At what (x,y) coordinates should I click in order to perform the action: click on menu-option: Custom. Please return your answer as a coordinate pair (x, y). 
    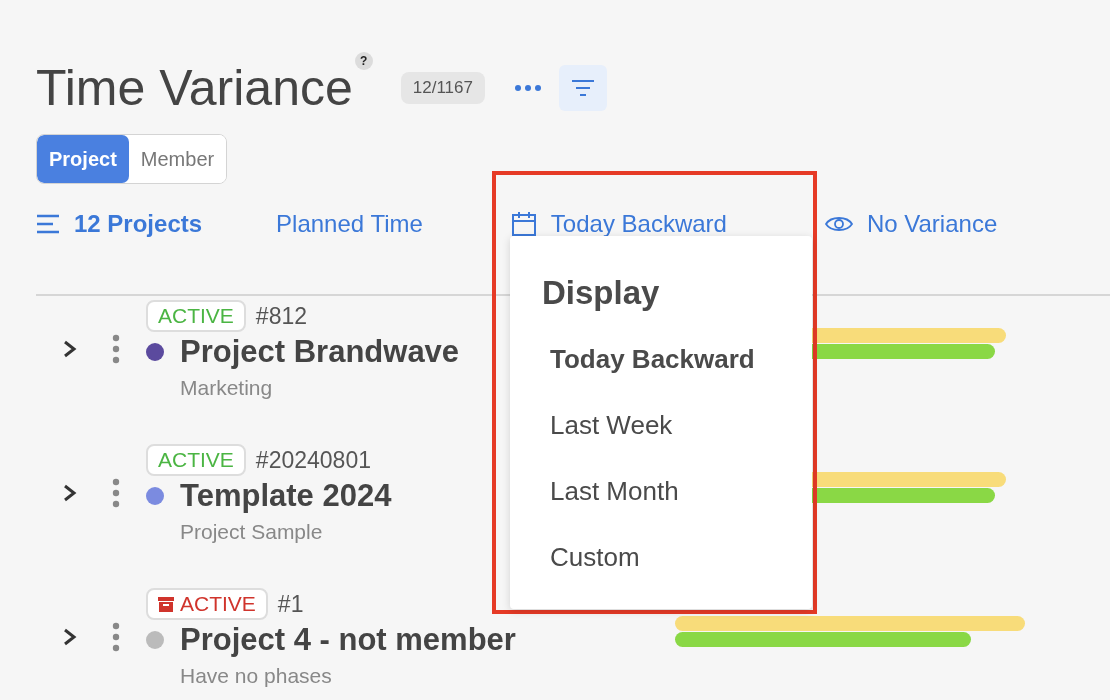
    Looking at the image, I should click on (677, 557).